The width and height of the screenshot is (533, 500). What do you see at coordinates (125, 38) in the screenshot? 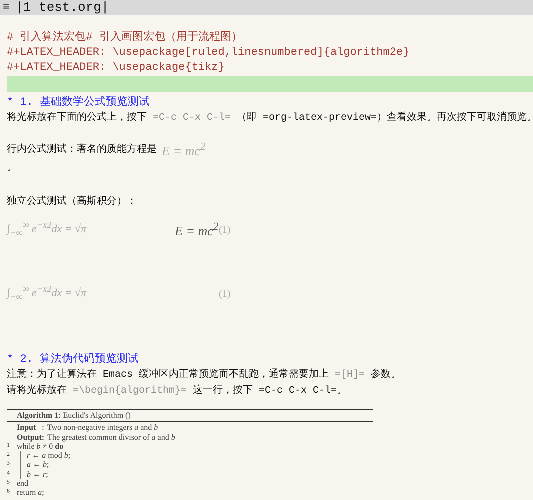
I see `comment-line: # 引入算法宏包# 引入画图宏包（用于流程图）` at bounding box center [125, 38].